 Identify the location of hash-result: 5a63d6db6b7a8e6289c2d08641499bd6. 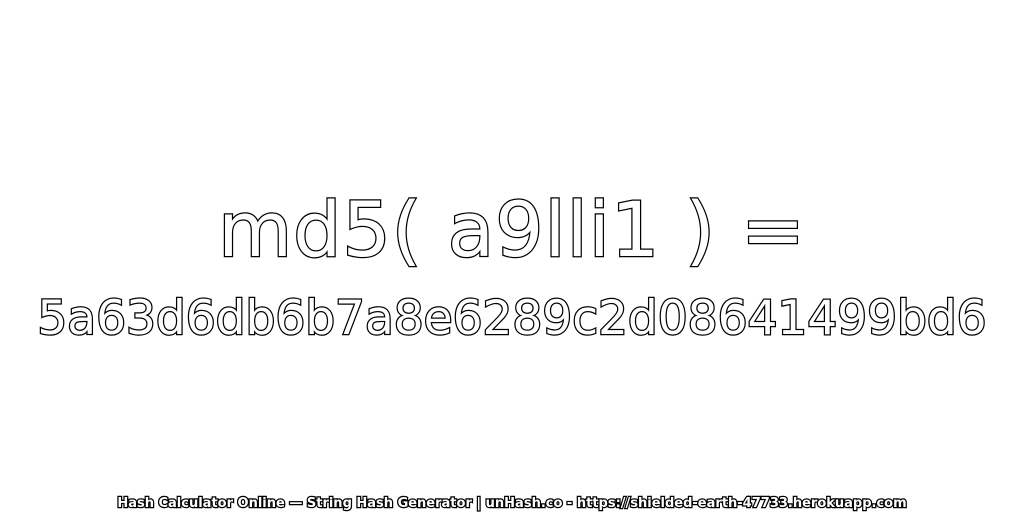
(512, 319).